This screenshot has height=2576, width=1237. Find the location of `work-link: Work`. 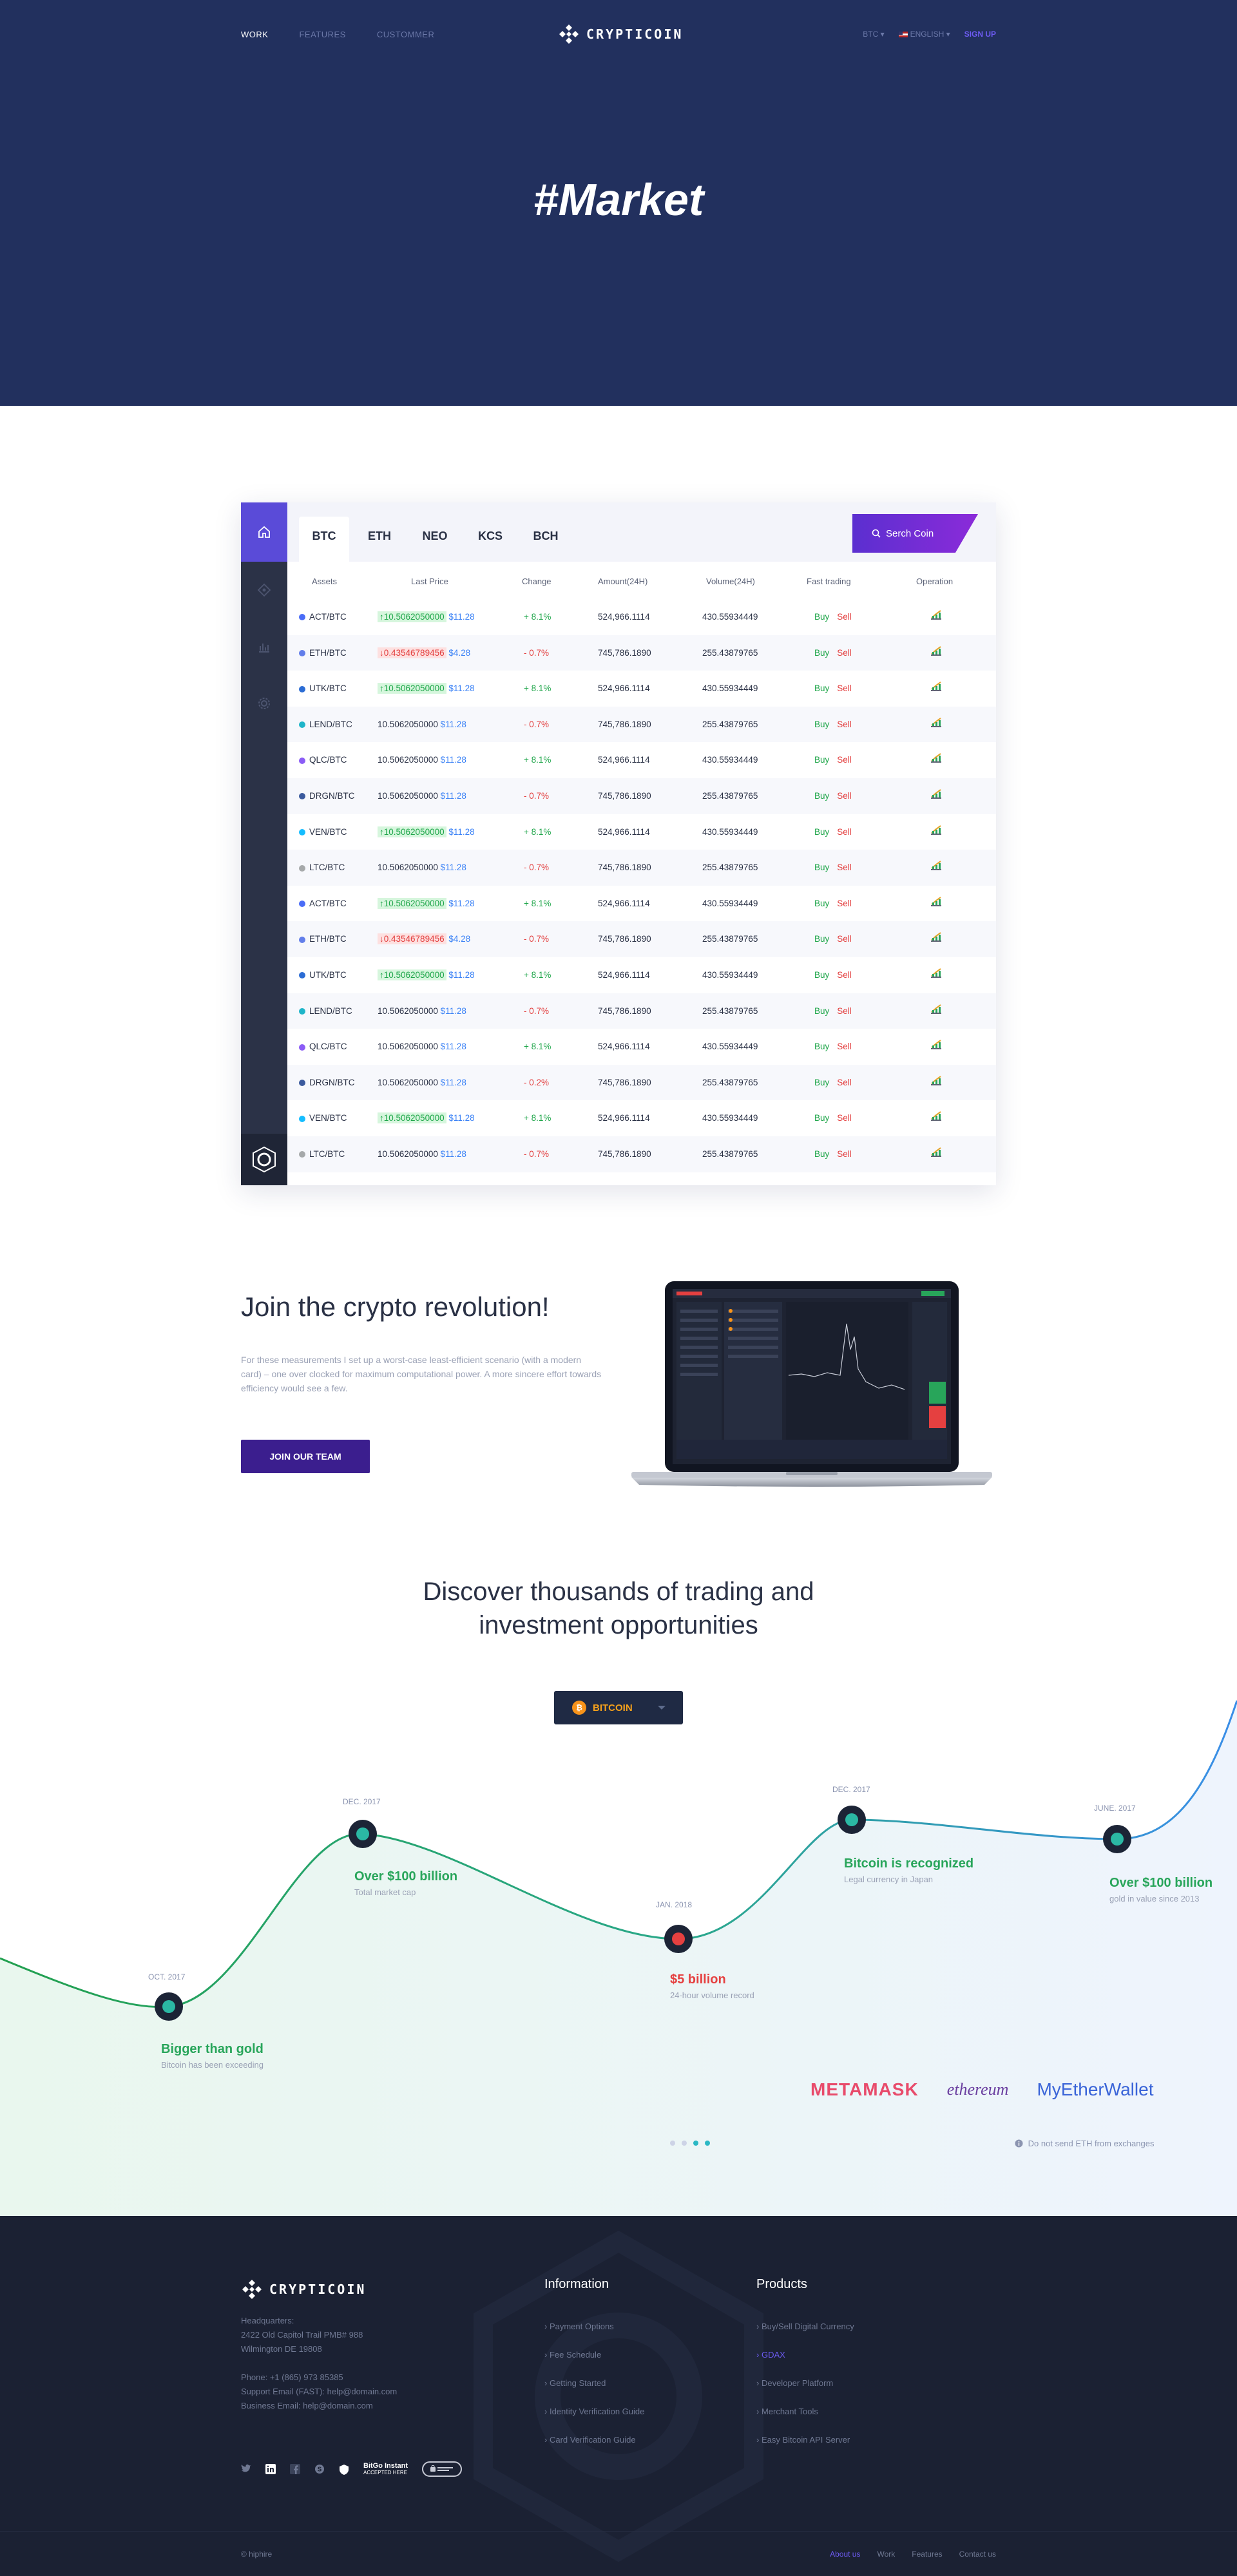

work-link: Work is located at coordinates (886, 2554).